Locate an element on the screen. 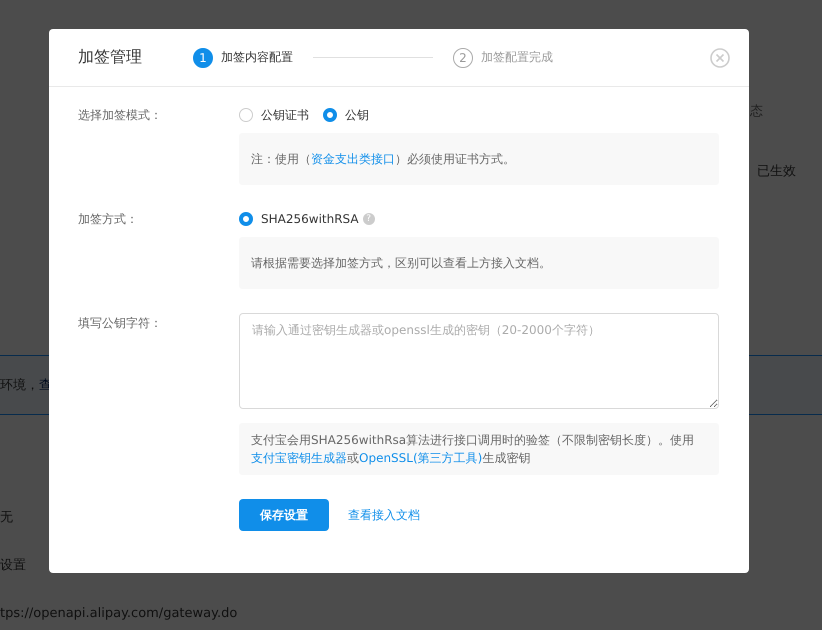 The image size is (822, 630). radio-option: 公钥证书 is located at coordinates (274, 115).